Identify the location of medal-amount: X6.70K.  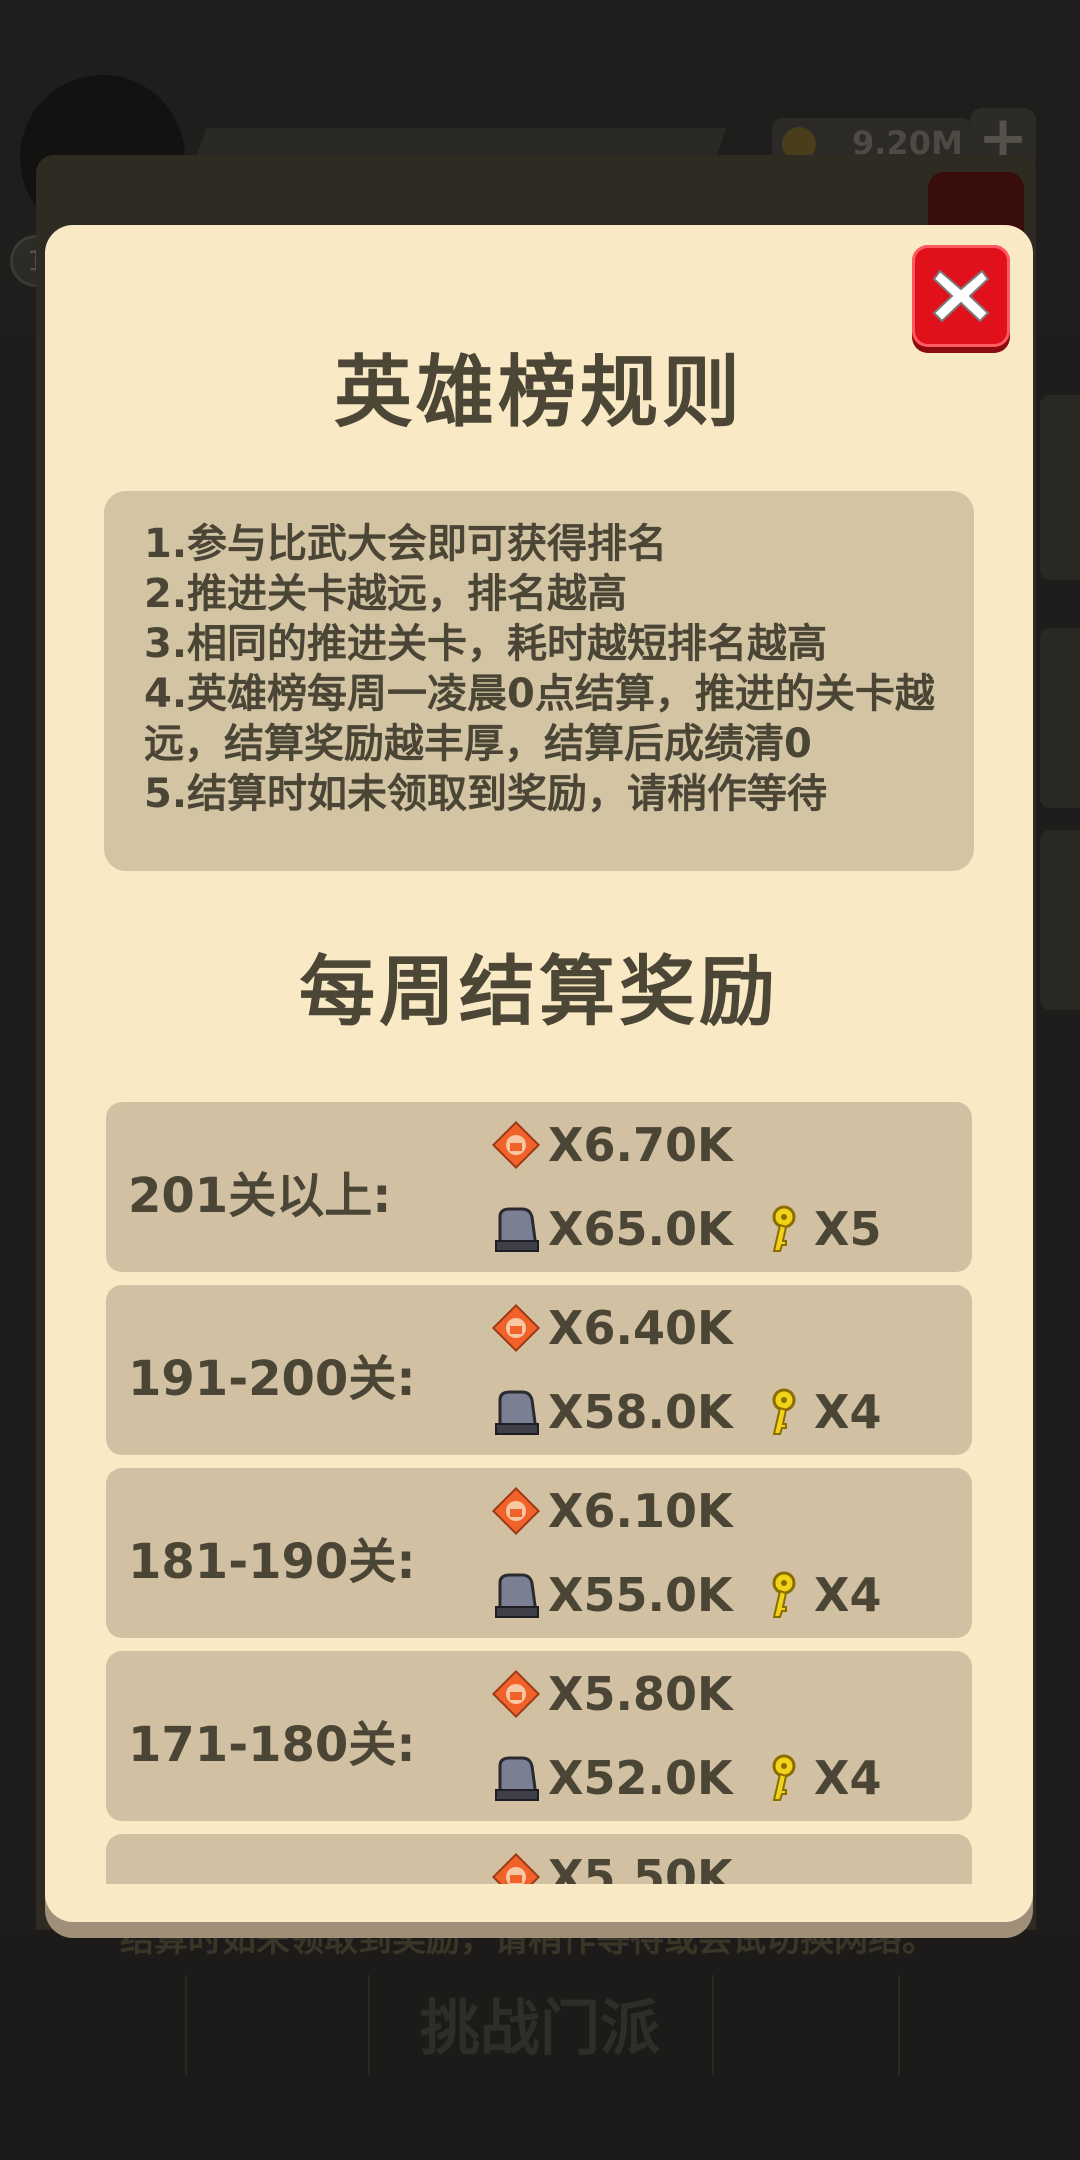
(640, 1145).